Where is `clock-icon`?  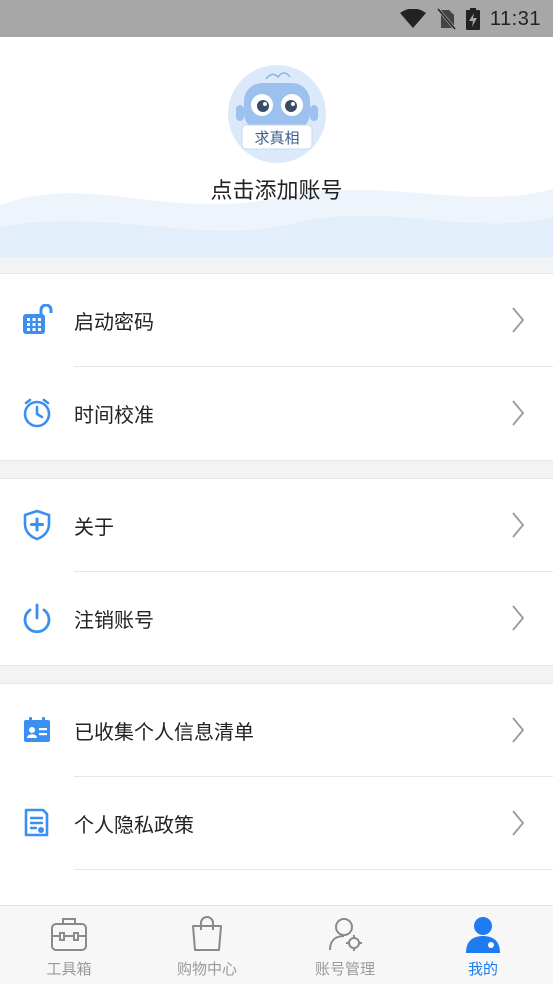
clock-icon is located at coordinates (37, 413).